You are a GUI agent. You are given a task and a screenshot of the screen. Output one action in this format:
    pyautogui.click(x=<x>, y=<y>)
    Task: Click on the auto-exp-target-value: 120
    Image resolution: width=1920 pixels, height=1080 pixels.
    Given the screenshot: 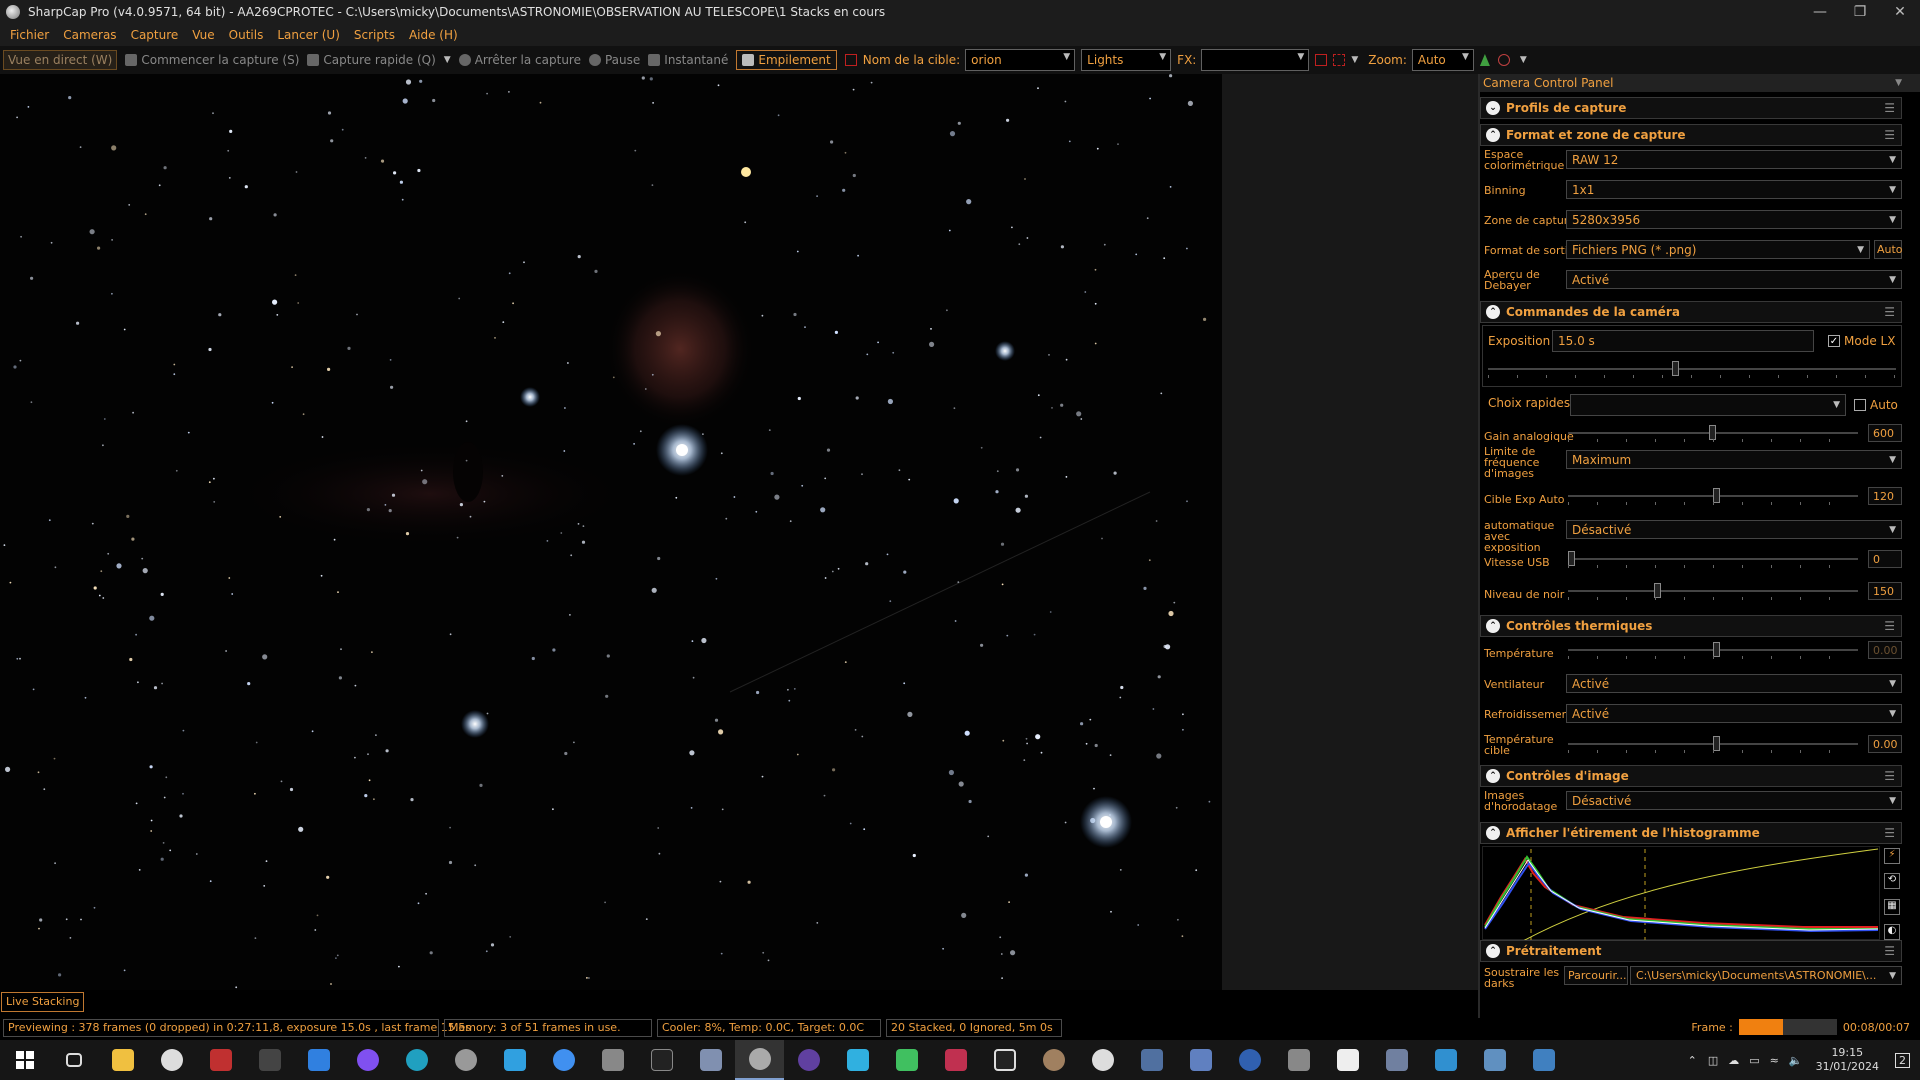 What is the action you would take?
    pyautogui.click(x=1885, y=496)
    